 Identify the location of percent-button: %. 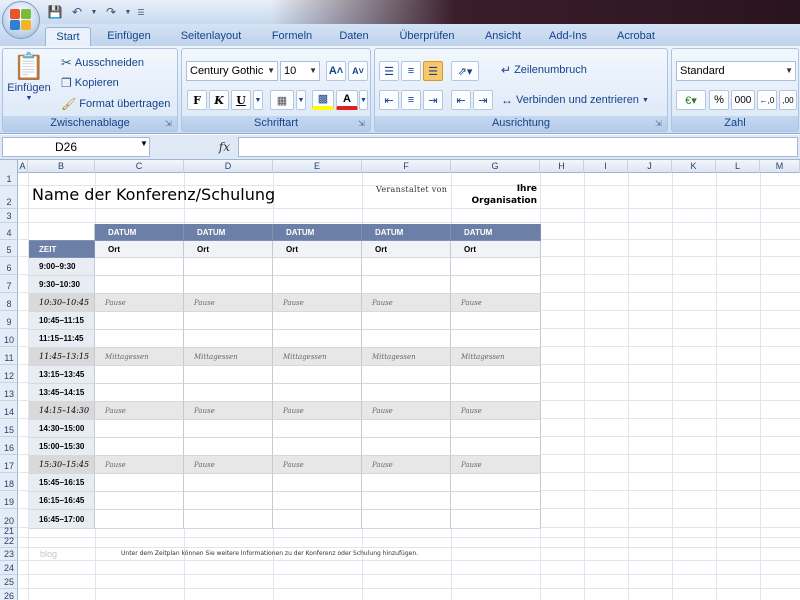
(719, 100).